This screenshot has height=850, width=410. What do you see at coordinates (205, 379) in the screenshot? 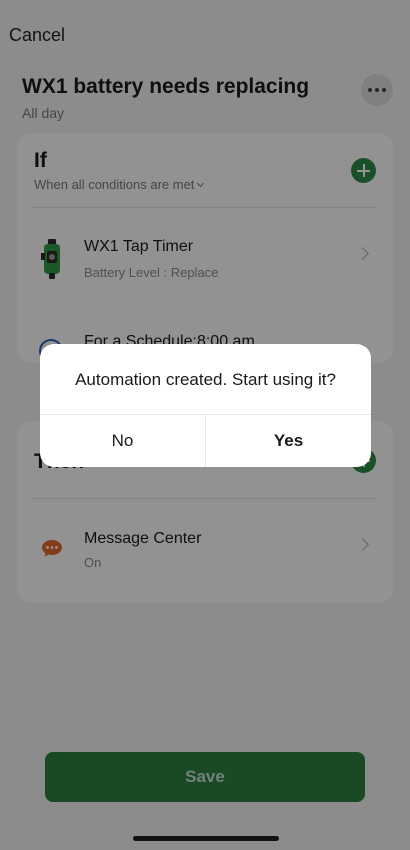
I see `dialog-message: Automation created. Start using it?` at bounding box center [205, 379].